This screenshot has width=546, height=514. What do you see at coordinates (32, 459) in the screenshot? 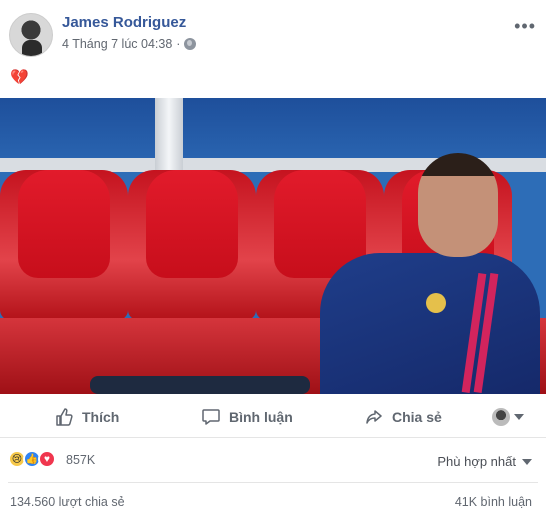
I see `reaction-icons: 😢 👍 ♥` at bounding box center [32, 459].